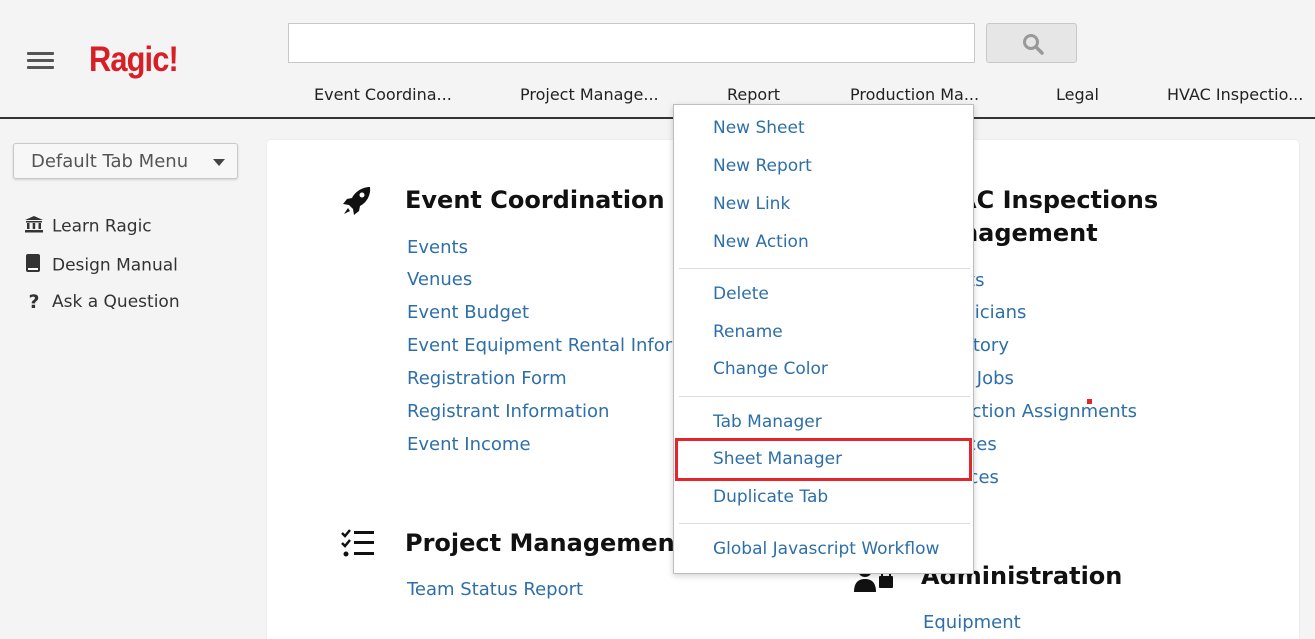 The width and height of the screenshot is (1315, 639). I want to click on tab-menu-select: Default Tab Menu, so click(125, 161).